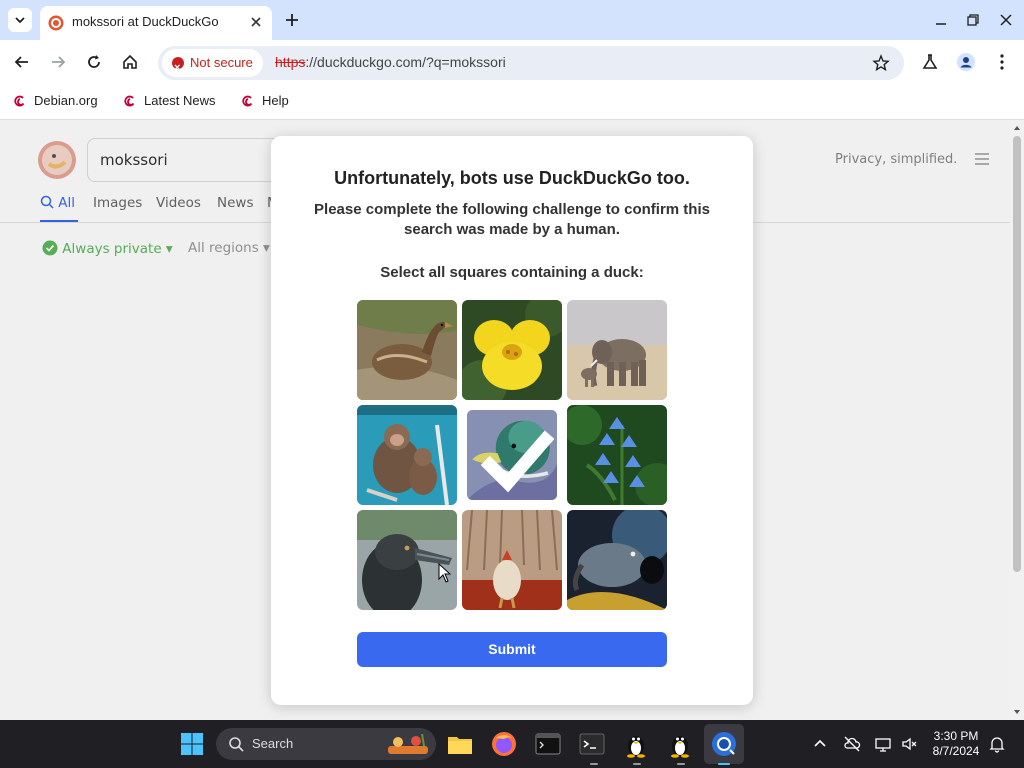 The width and height of the screenshot is (1024, 768). What do you see at coordinates (852, 744) in the screenshot?
I see `cloud-offline-icon` at bounding box center [852, 744].